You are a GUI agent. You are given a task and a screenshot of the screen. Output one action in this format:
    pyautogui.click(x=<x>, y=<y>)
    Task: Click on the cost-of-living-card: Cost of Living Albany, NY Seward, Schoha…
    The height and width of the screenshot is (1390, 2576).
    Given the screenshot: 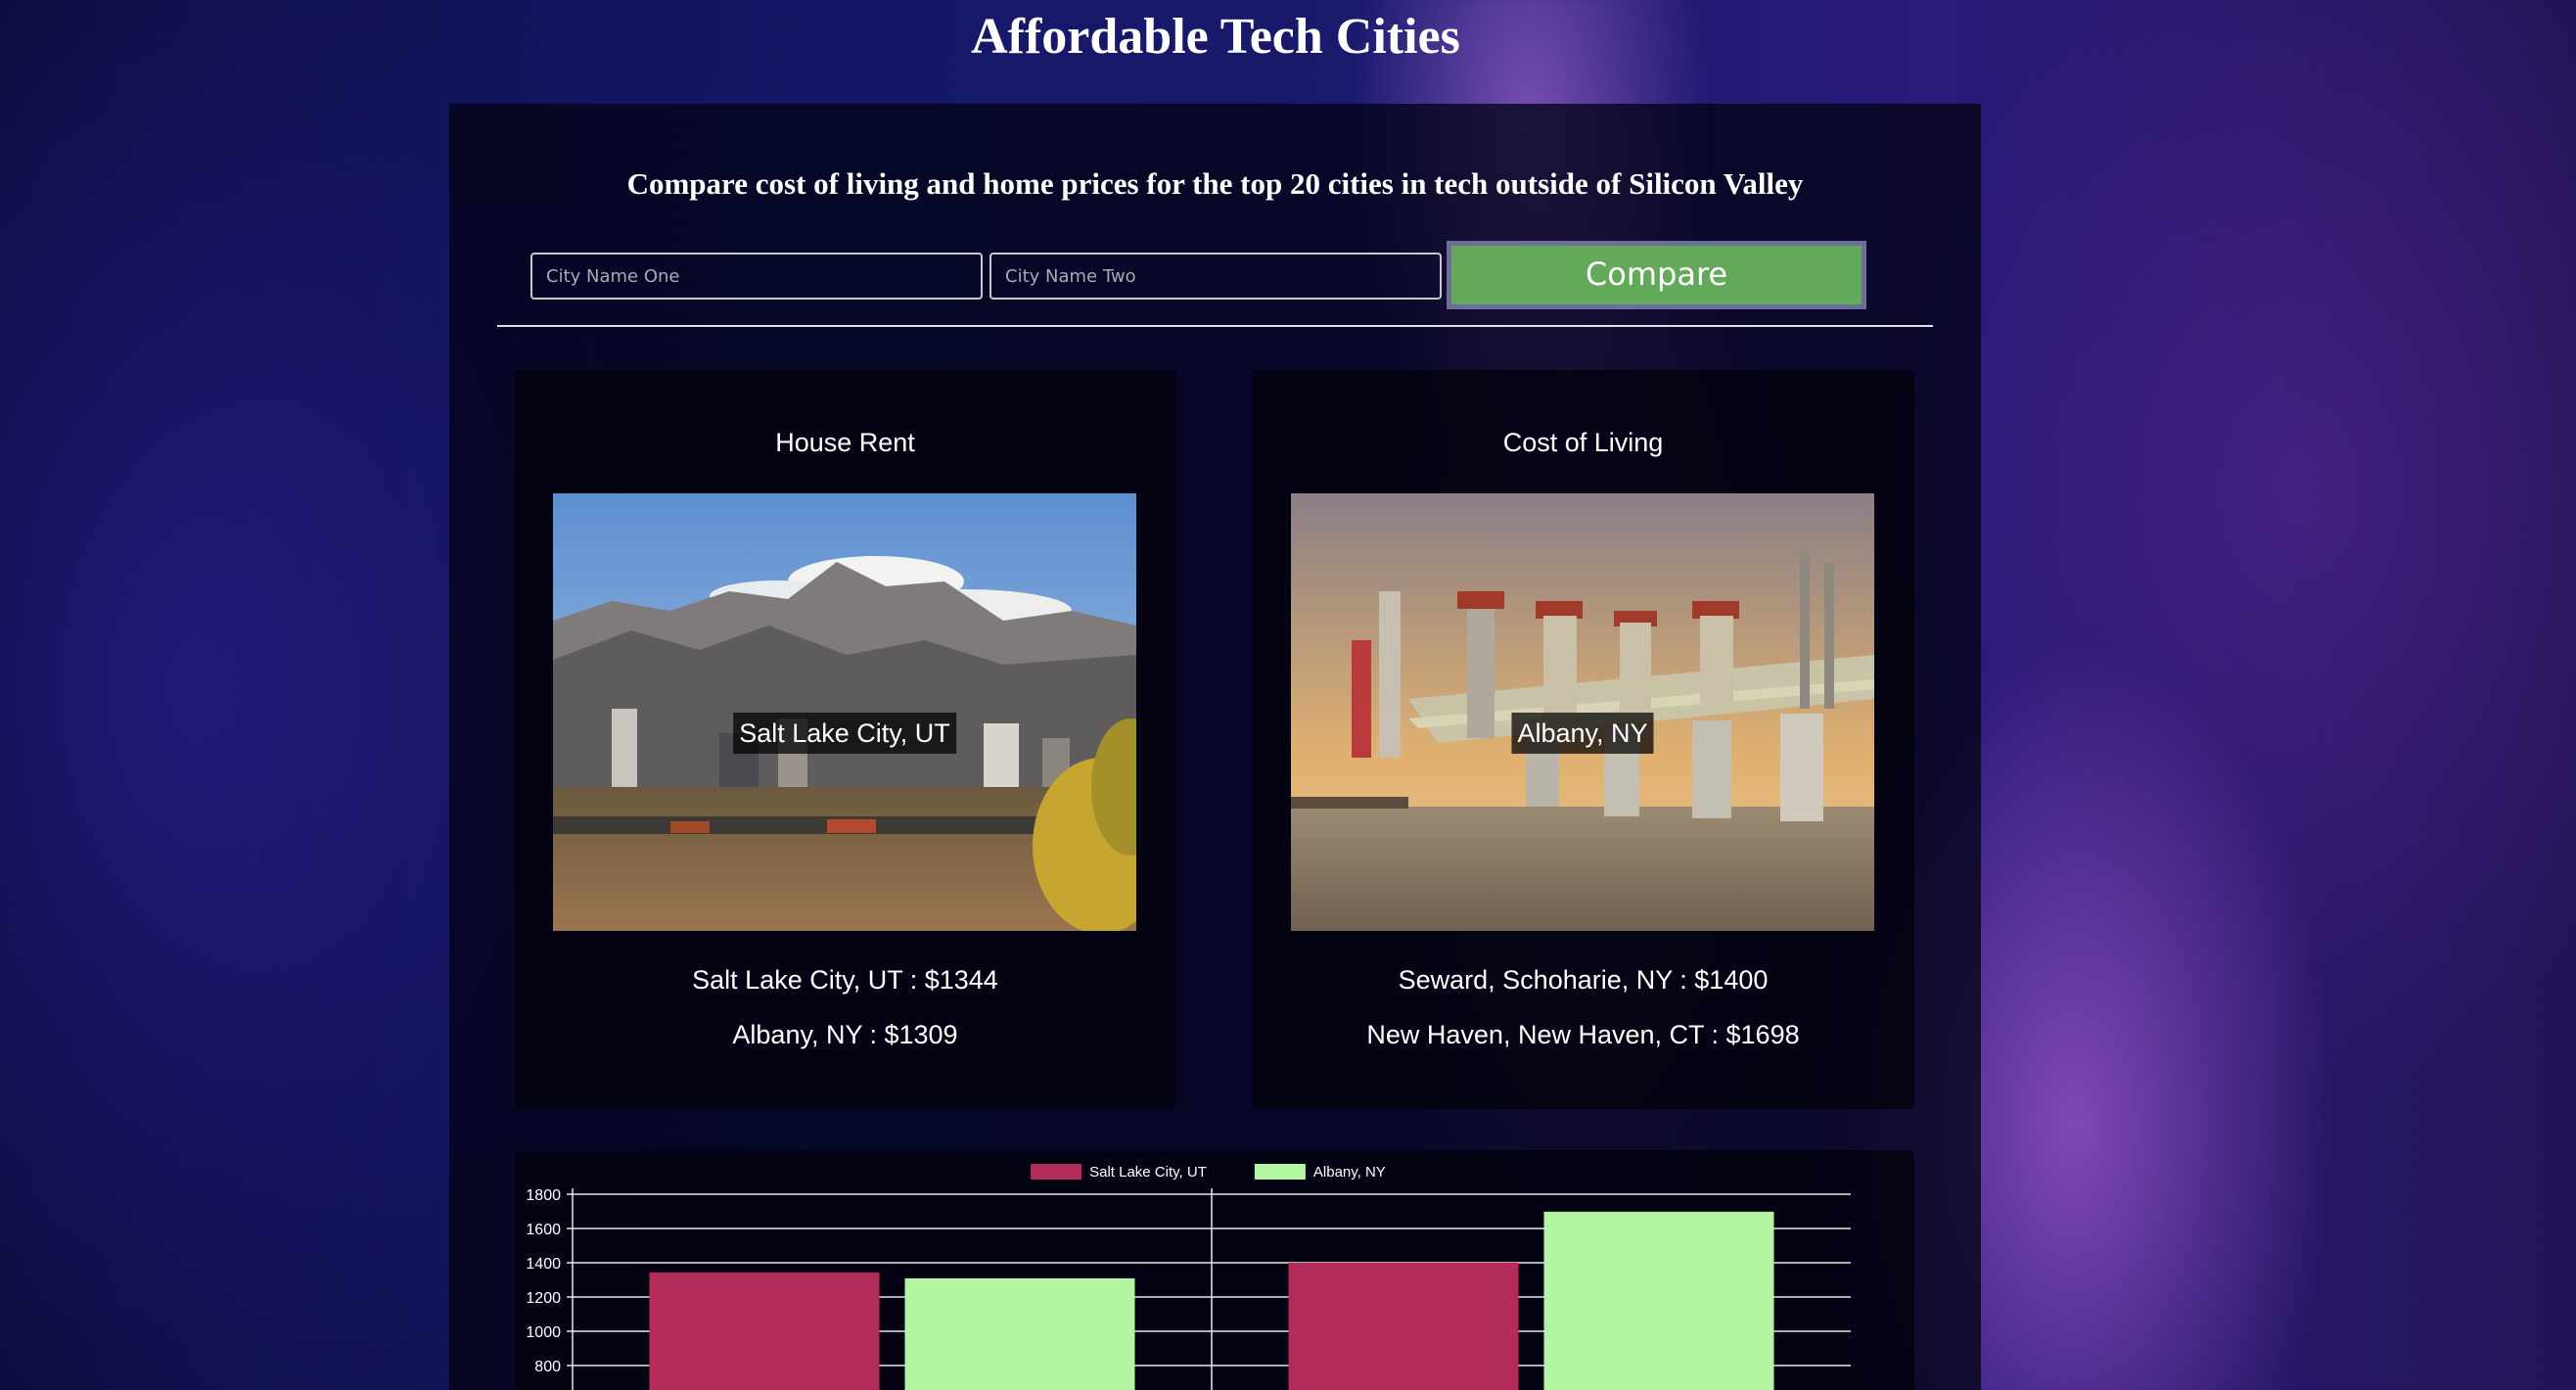 What is the action you would take?
    pyautogui.click(x=1583, y=740)
    